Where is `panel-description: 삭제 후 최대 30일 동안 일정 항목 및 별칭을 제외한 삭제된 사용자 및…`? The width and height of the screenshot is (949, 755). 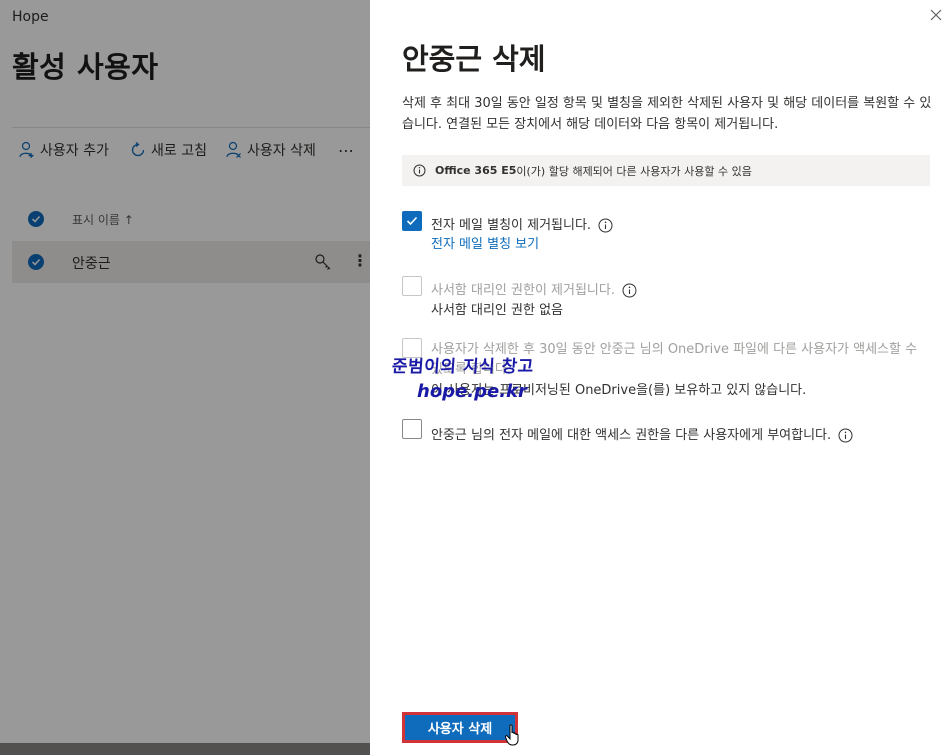
panel-description: 삭제 후 최대 30일 동안 일정 항목 및 별칭을 제외한 삭제된 사용자 및… is located at coordinates (667, 114).